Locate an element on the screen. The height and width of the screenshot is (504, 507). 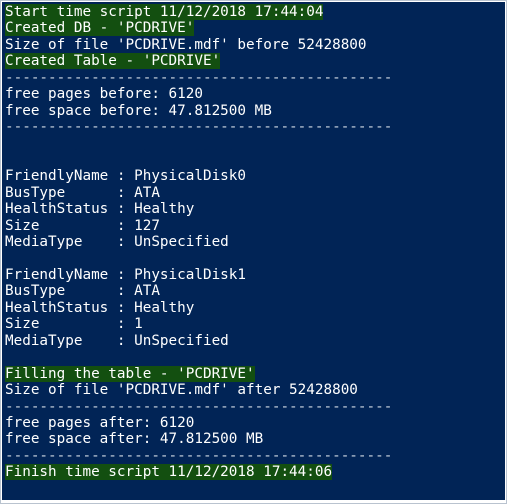
console-line: Created Table - 'PCDRIVE' is located at coordinates (255, 61).